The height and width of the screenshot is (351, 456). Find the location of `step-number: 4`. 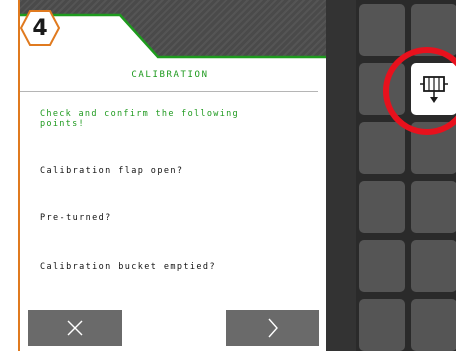

step-number: 4 is located at coordinates (40, 28).